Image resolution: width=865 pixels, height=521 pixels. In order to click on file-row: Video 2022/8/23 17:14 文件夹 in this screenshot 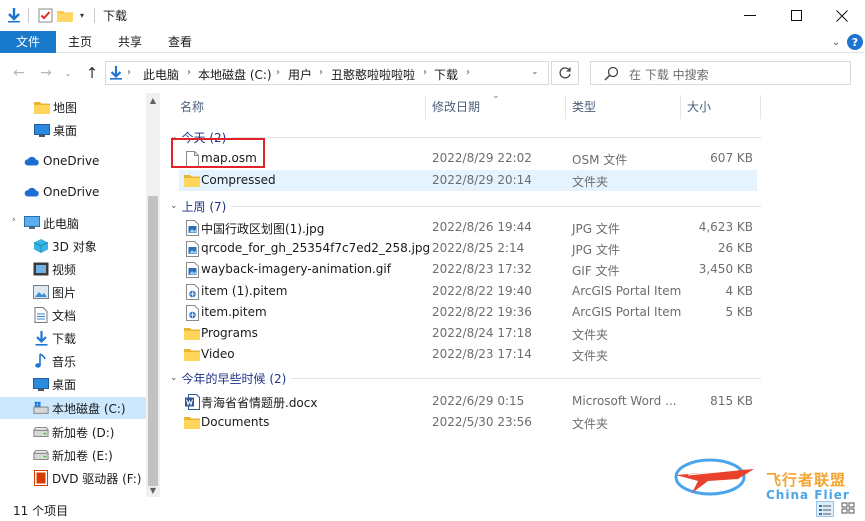, I will do `click(468, 354)`.